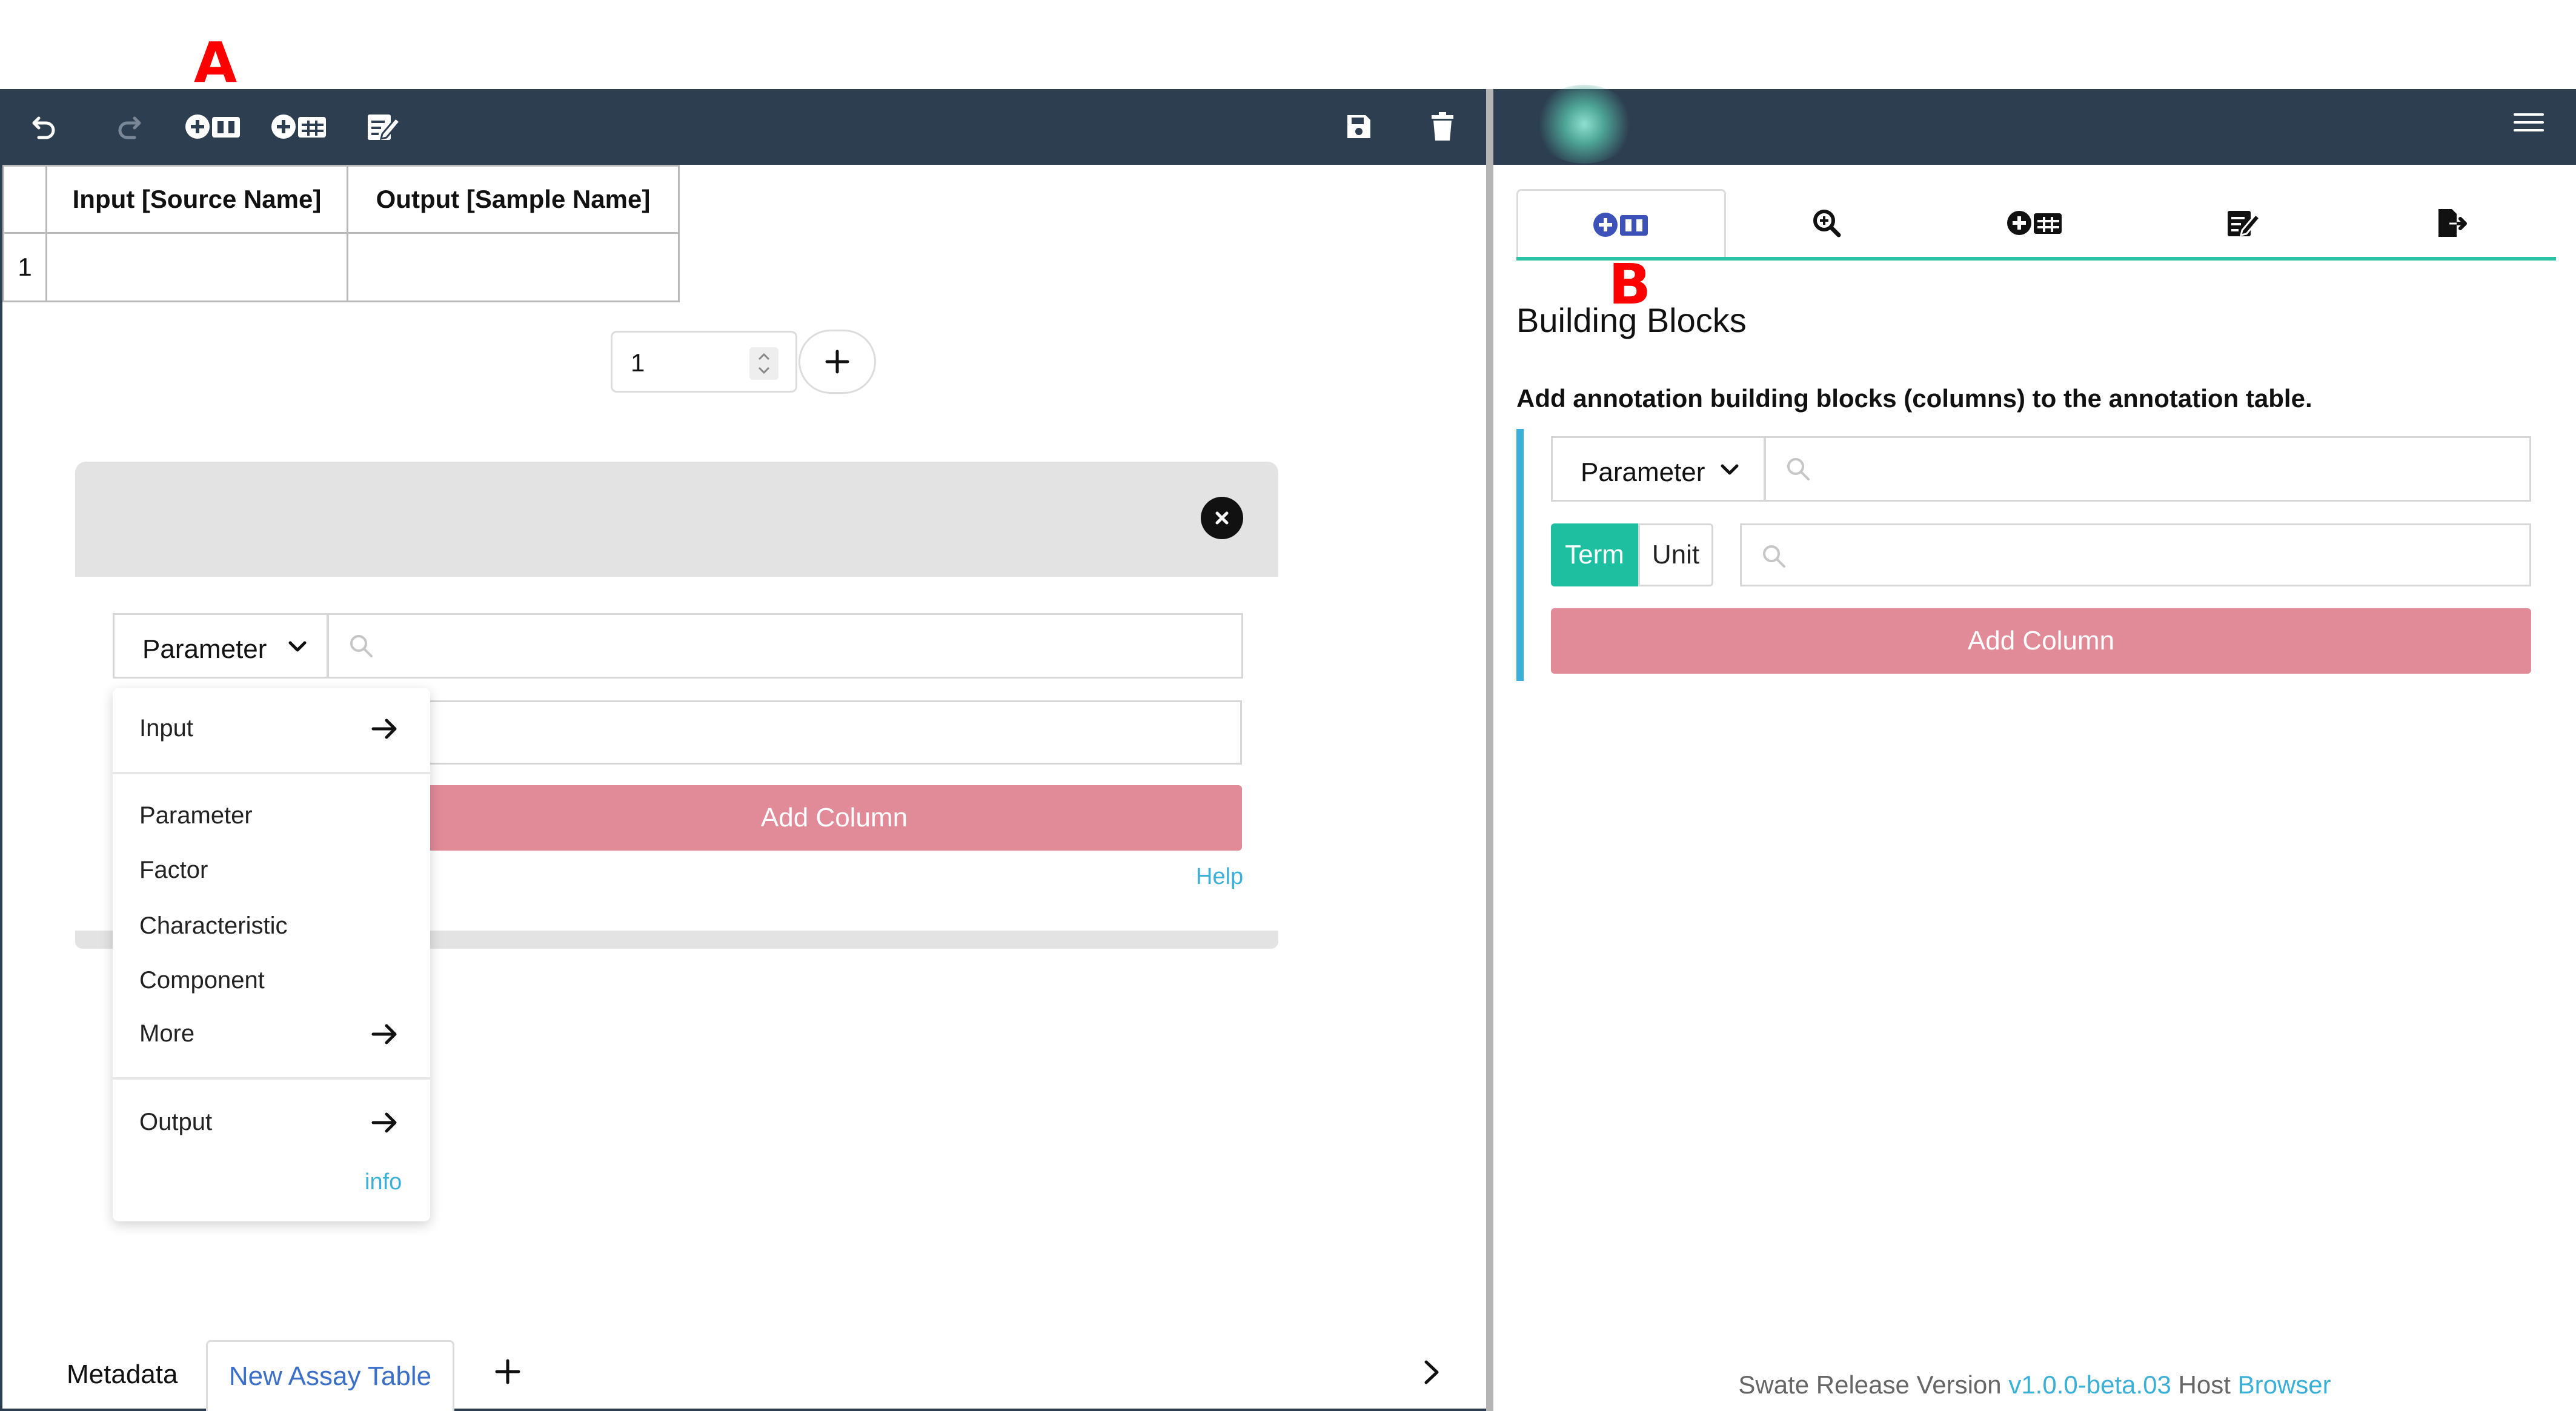 This screenshot has height=1411, width=2576. I want to click on file-picker-icon, so click(2245, 224).